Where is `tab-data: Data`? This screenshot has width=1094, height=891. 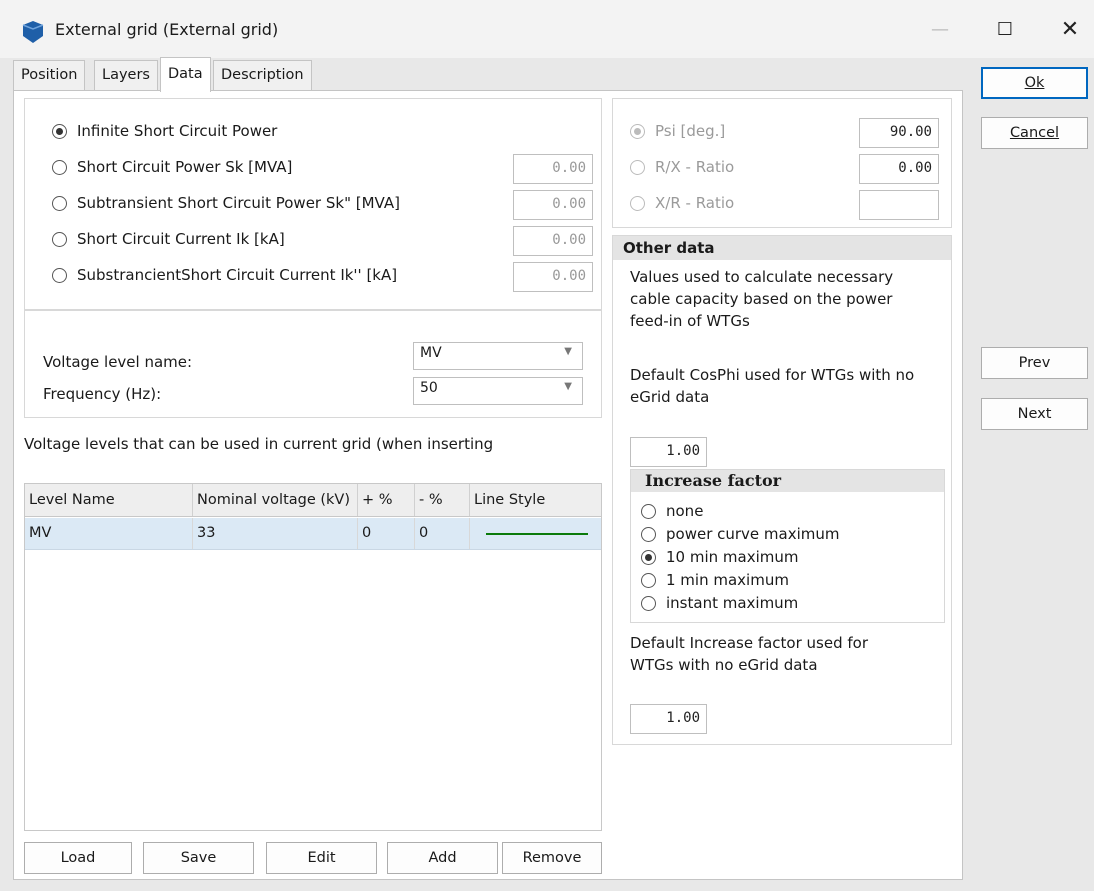
tab-data: Data is located at coordinates (185, 74).